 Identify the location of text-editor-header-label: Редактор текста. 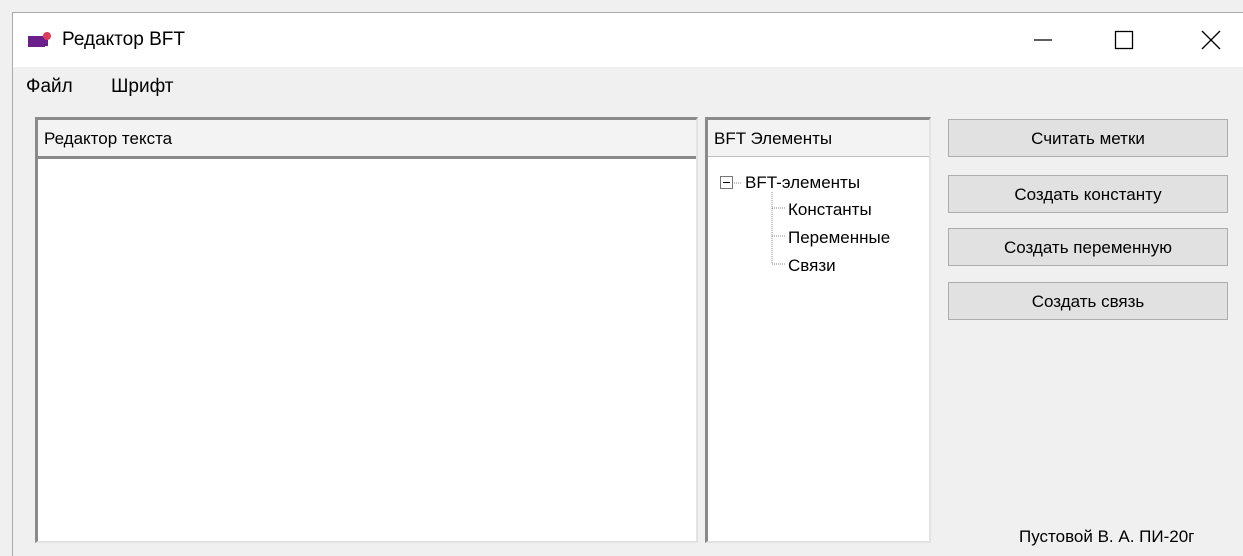
(108, 138).